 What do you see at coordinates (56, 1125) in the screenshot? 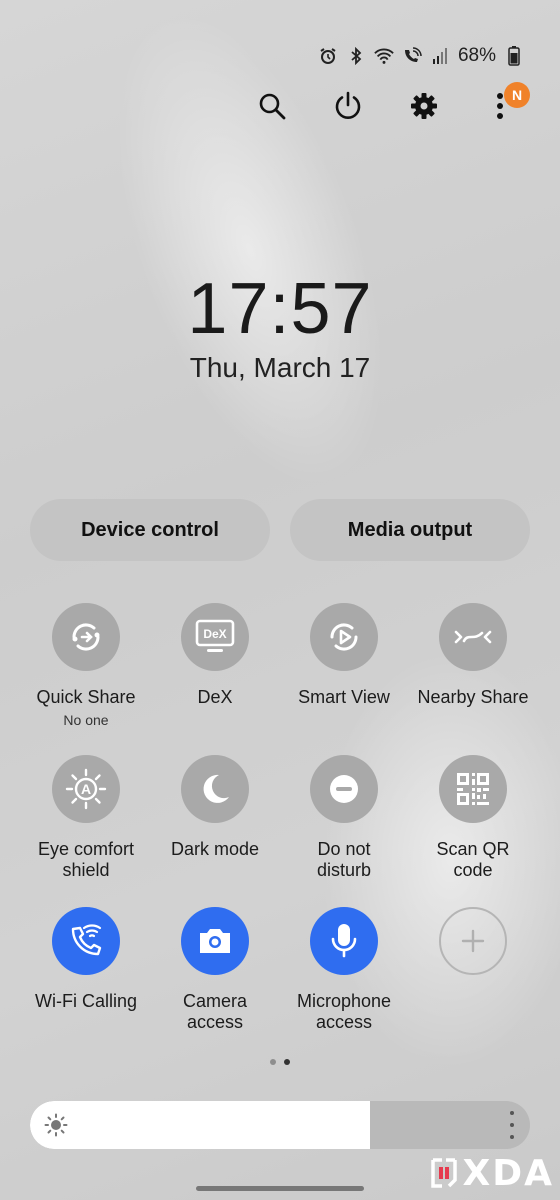
I see `brightness-sun-icon` at bounding box center [56, 1125].